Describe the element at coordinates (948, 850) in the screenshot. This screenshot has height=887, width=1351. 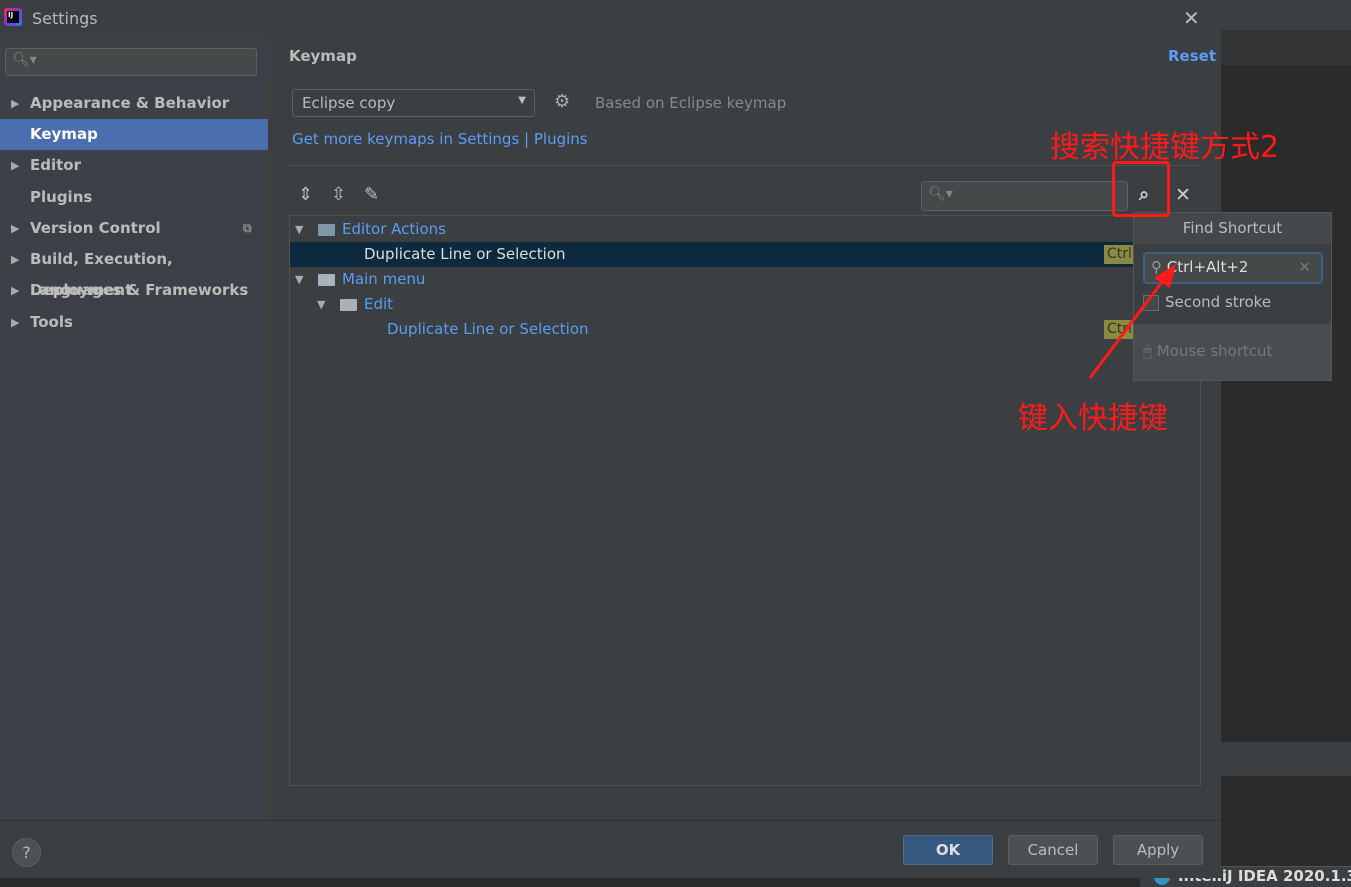
I see `ok-button: OK` at that location.